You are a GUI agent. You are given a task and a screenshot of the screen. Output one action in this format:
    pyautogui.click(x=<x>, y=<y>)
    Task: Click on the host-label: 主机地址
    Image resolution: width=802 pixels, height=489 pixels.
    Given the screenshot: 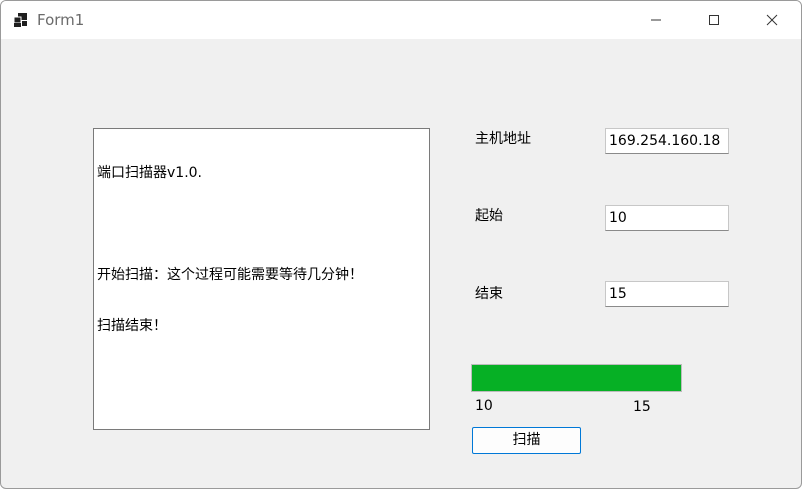 What is the action you would take?
    pyautogui.click(x=503, y=139)
    